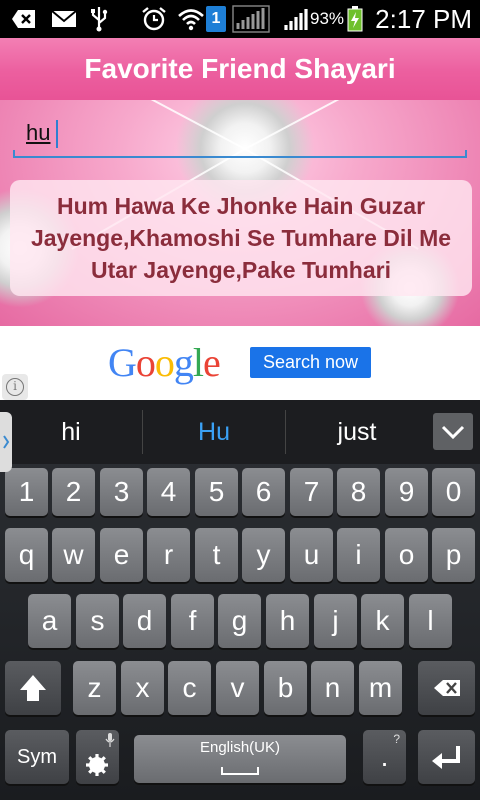 The image size is (480, 800). I want to click on key-t: t, so click(216, 555).